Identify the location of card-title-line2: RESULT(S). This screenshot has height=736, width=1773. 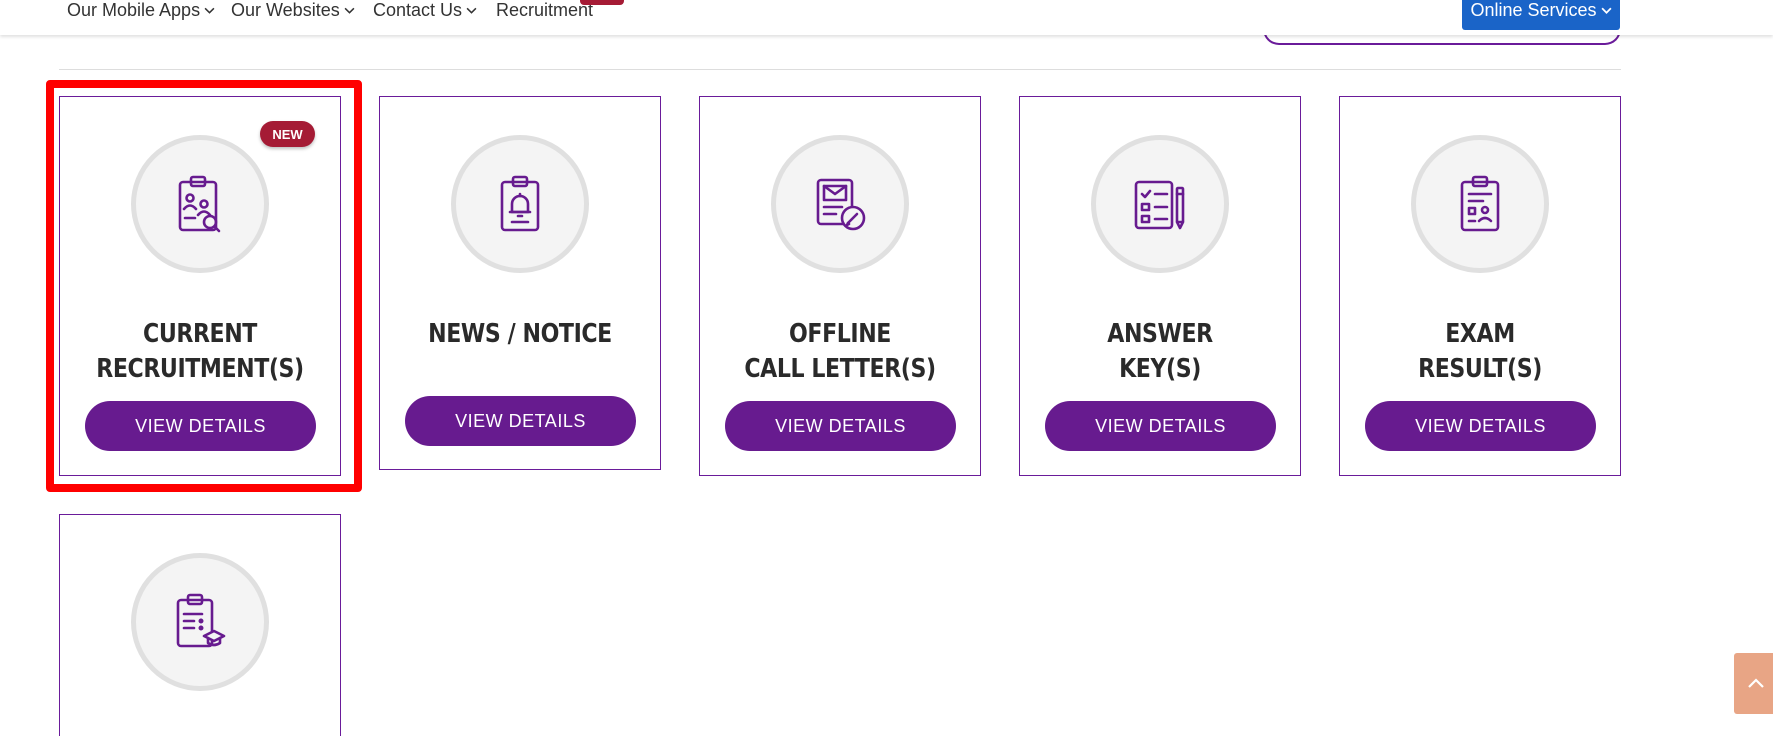
(1480, 369).